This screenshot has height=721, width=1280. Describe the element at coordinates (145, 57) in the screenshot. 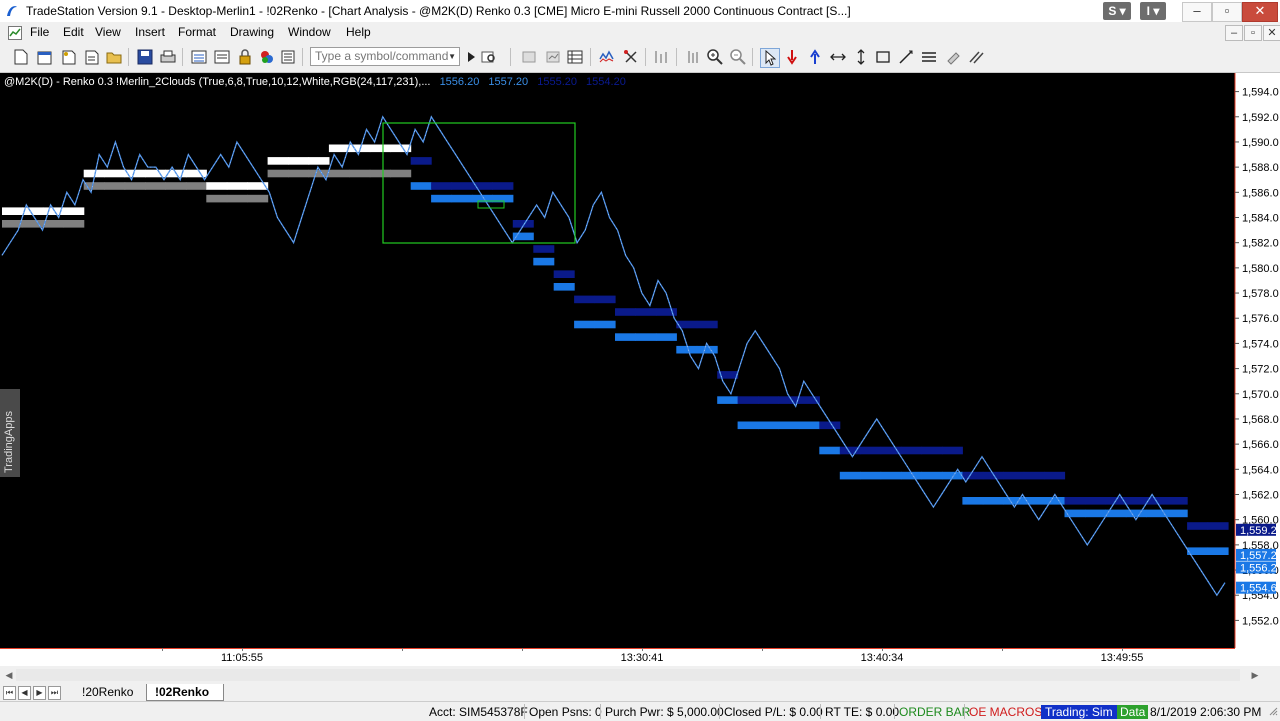

I see `save-icon` at that location.